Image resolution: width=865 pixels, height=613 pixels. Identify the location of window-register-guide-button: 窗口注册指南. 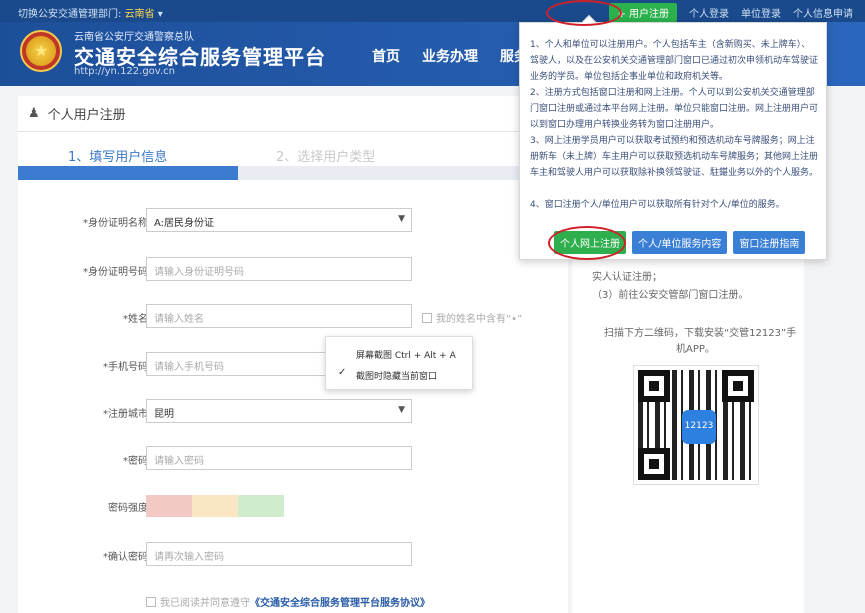
(769, 242).